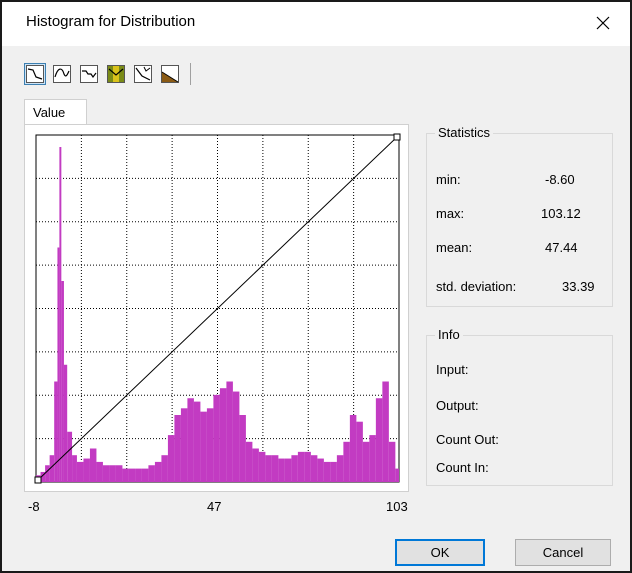 The height and width of the screenshot is (573, 632). Describe the element at coordinates (561, 247) in the screenshot. I see `stat-mean-value: 47.44` at that location.